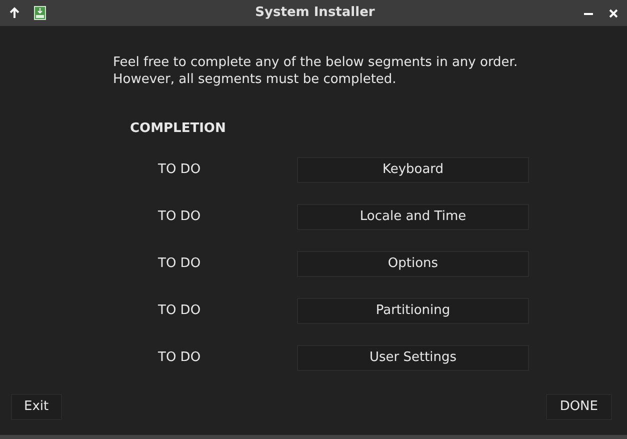 Image resolution: width=627 pixels, height=439 pixels. Describe the element at coordinates (579, 407) in the screenshot. I see `done-button: DONE` at that location.